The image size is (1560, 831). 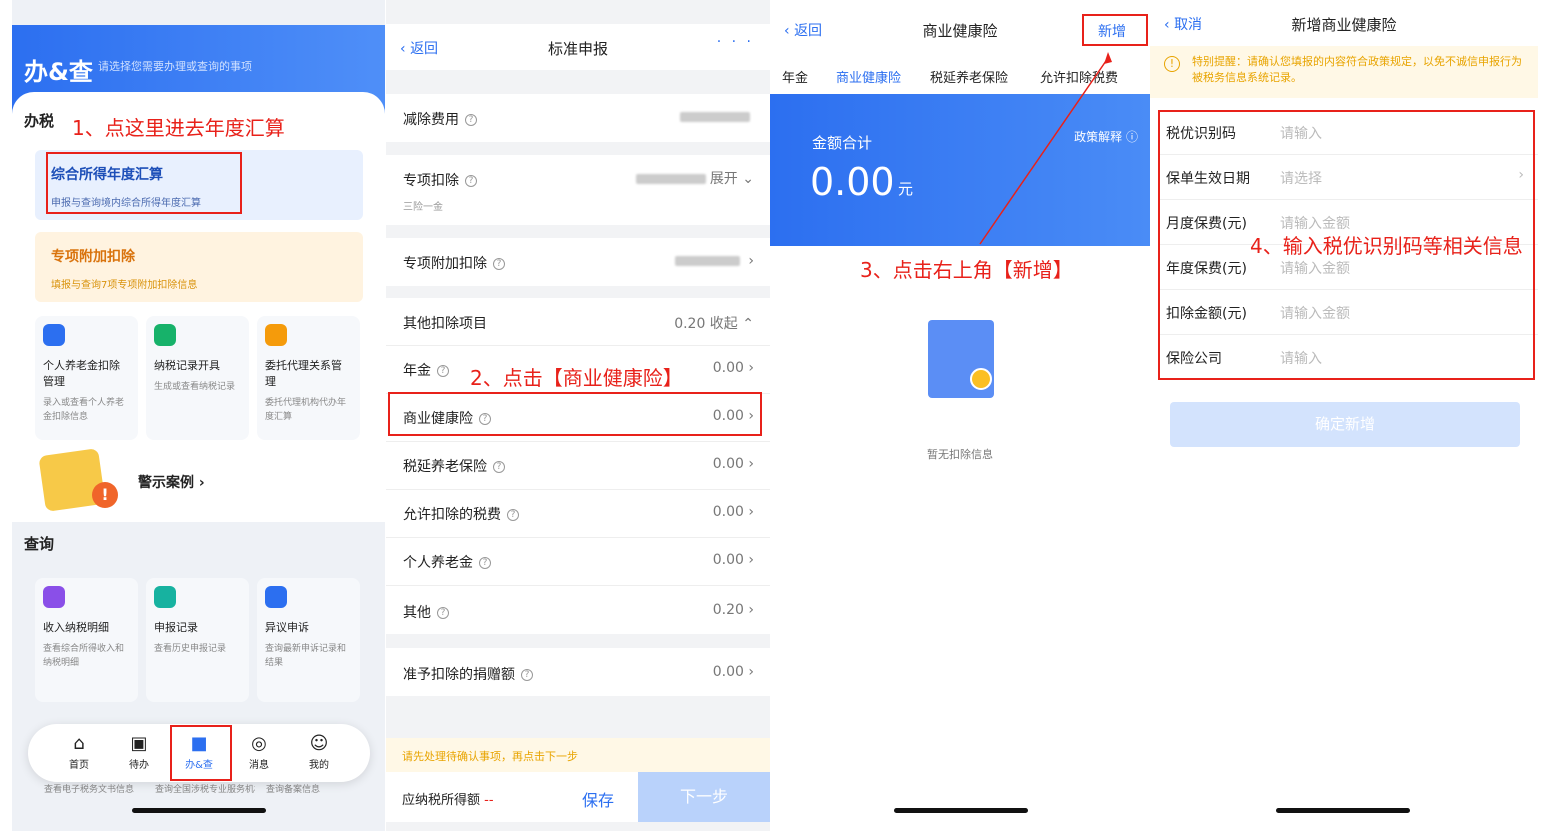 What do you see at coordinates (139, 743) in the screenshot?
I see `calendar-icon: ▣` at bounding box center [139, 743].